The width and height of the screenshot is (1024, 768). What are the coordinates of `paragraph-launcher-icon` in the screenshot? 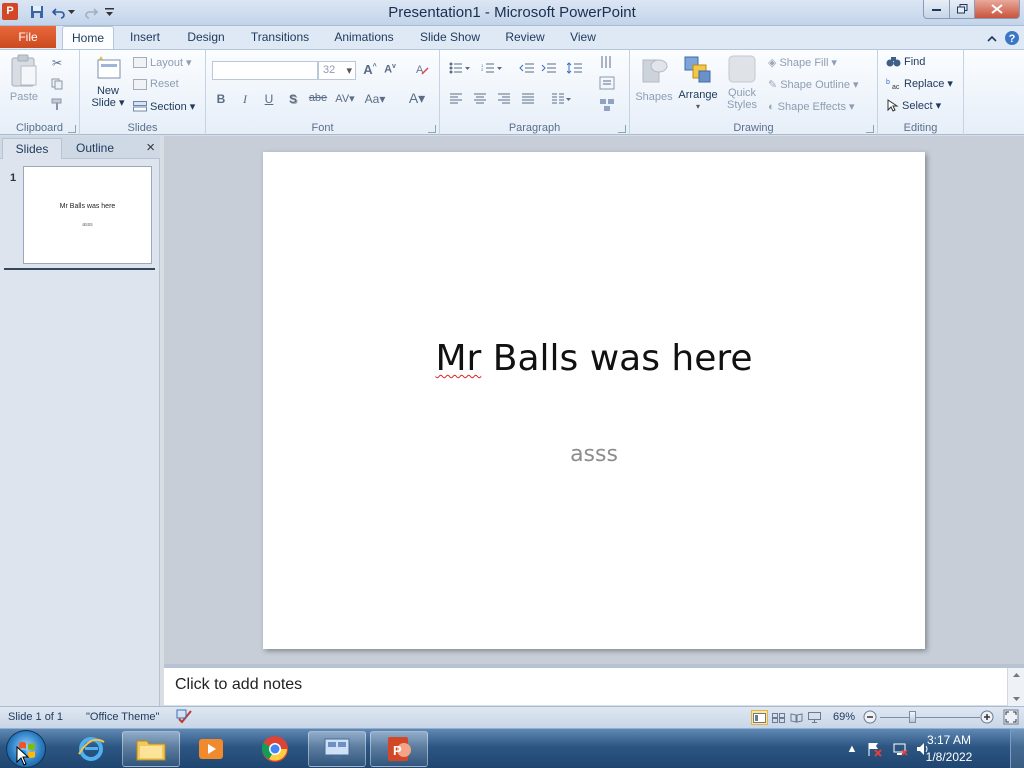 It's located at (622, 129).